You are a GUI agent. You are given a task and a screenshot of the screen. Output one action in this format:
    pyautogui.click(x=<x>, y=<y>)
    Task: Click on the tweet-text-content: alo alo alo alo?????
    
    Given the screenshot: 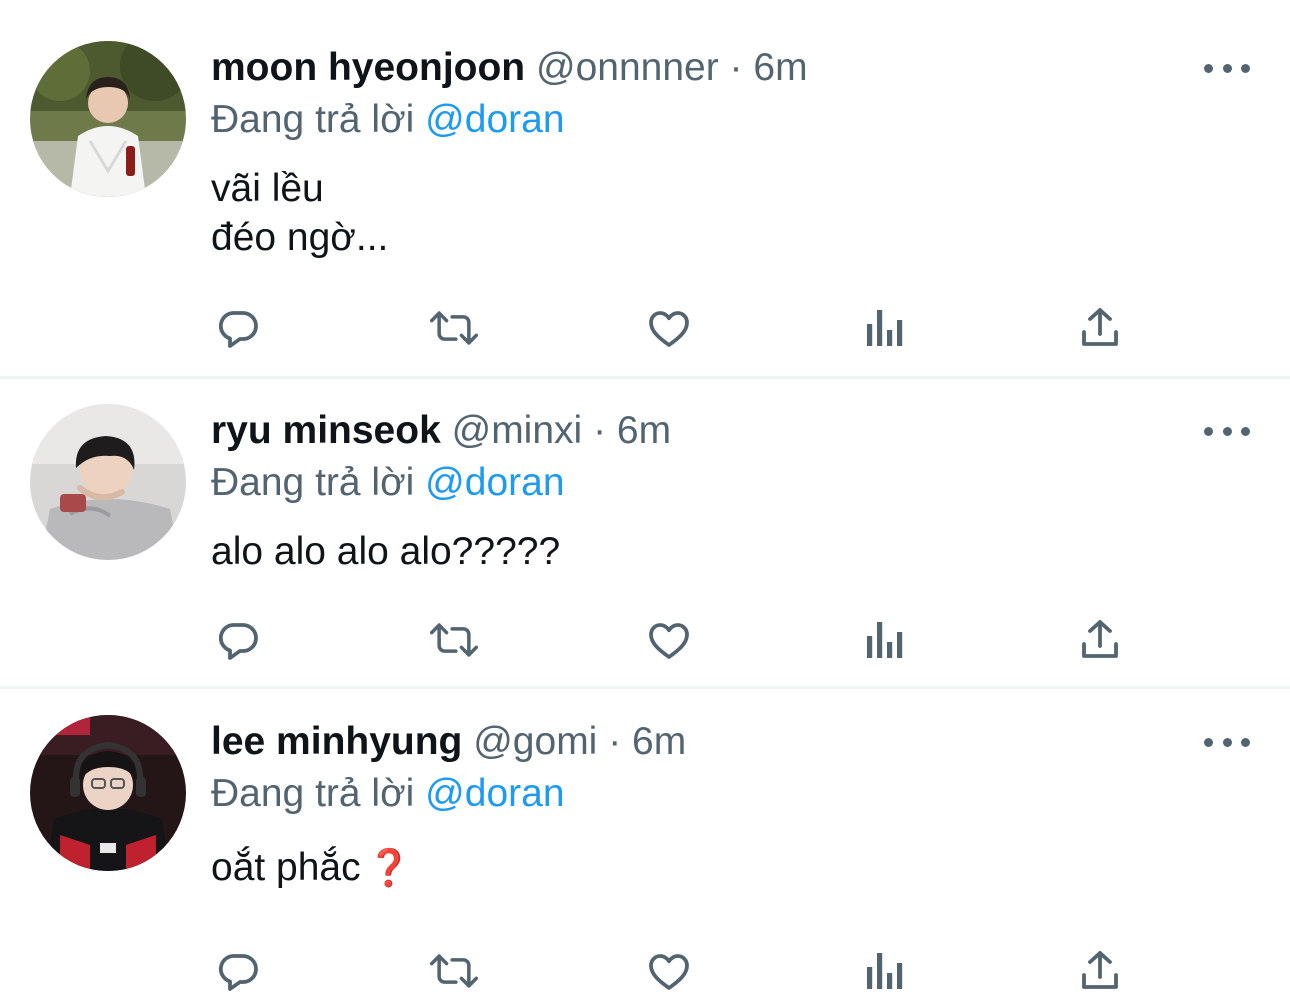 What is the action you would take?
    pyautogui.click(x=386, y=551)
    